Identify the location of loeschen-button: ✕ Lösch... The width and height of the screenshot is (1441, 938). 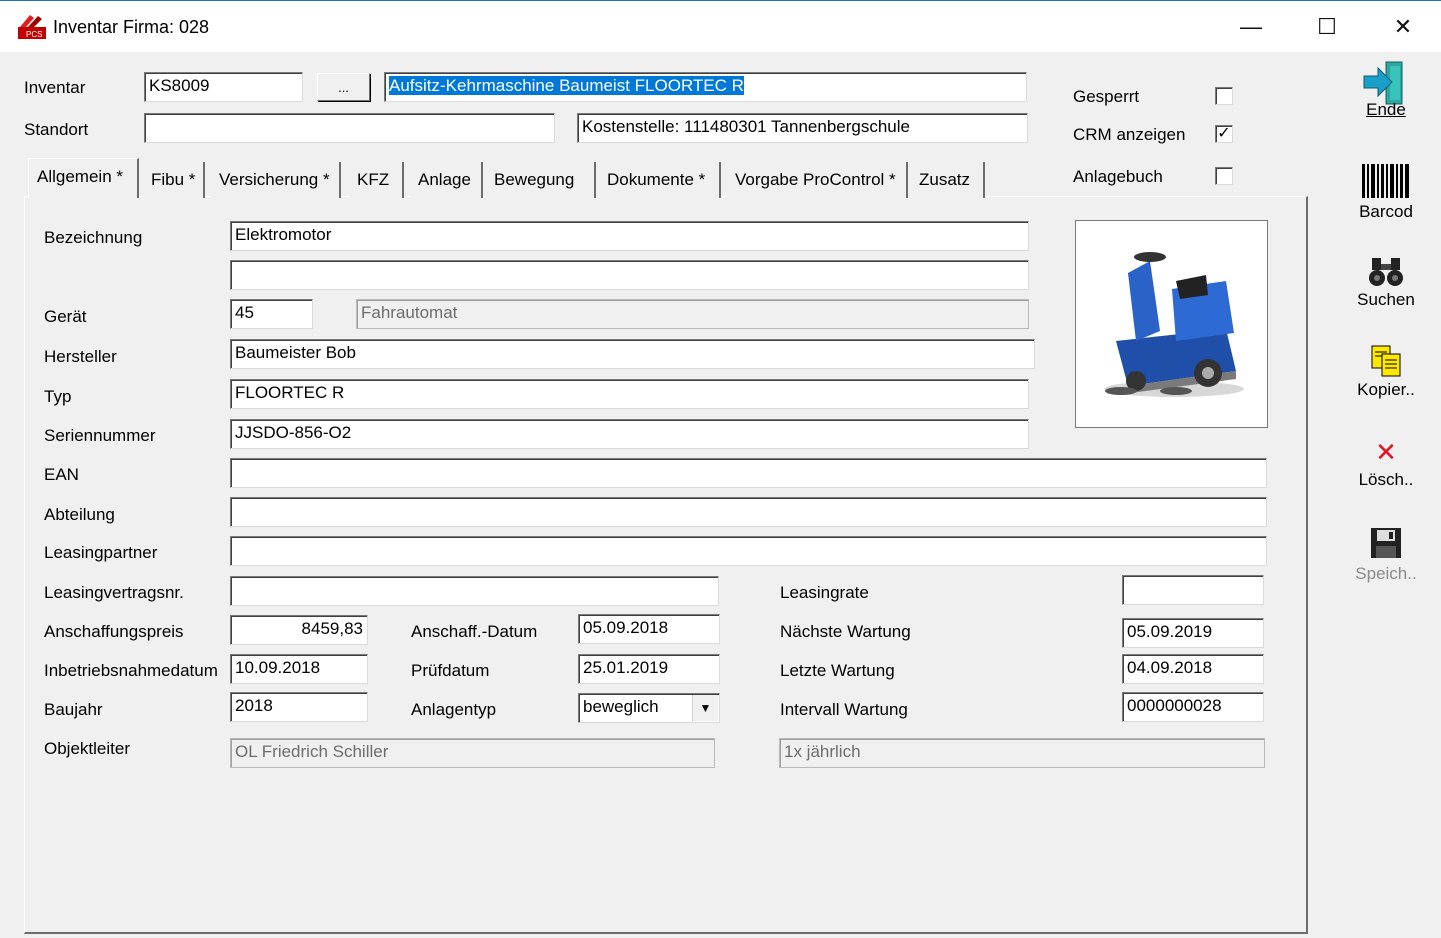
(1386, 459).